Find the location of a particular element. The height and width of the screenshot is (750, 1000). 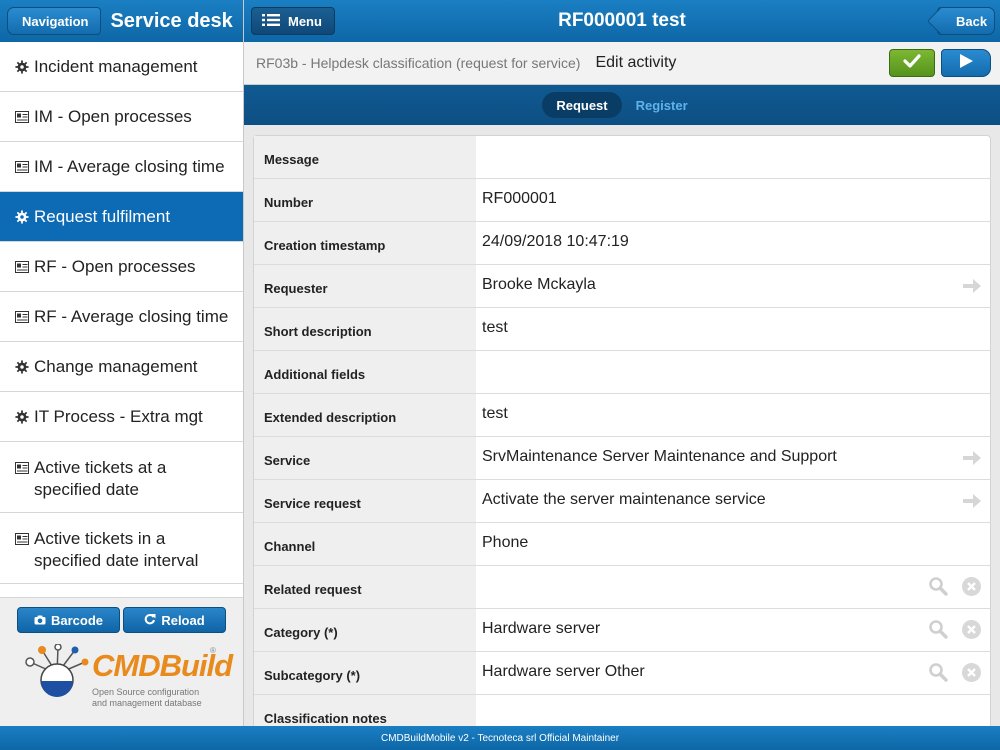

field-label: Creation timestamp is located at coordinates (365, 243).